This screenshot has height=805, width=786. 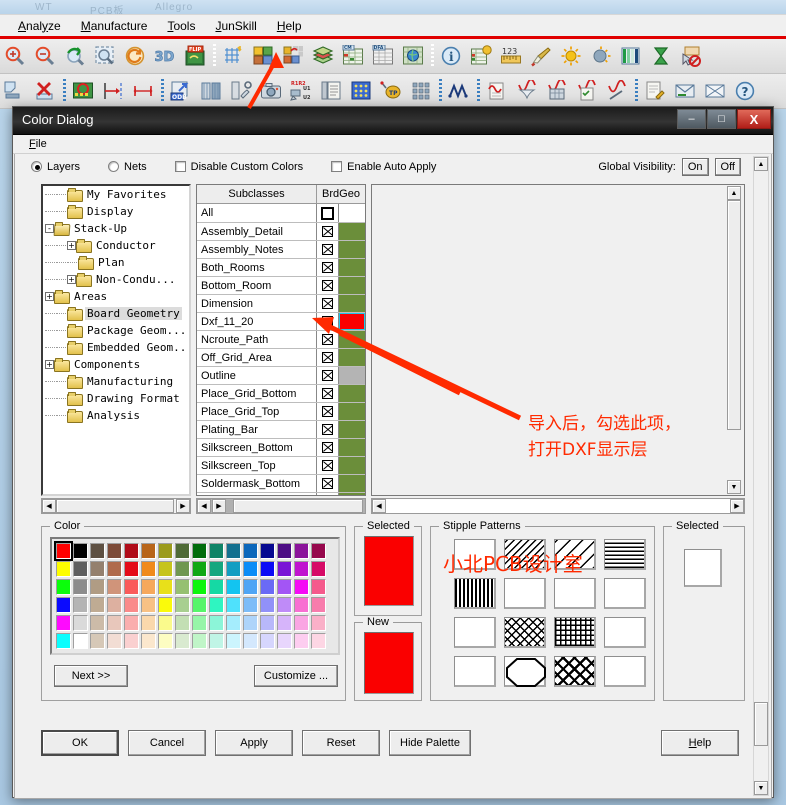 What do you see at coordinates (575, 671) in the screenshot?
I see `stipple-pattern-x-weave` at bounding box center [575, 671].